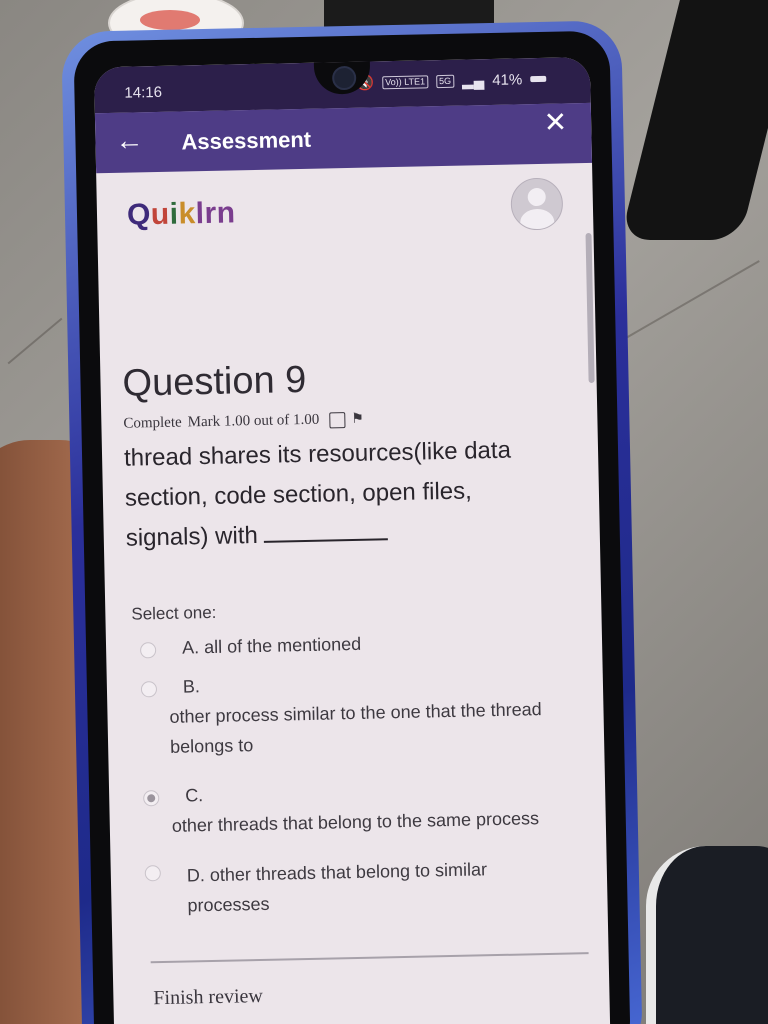 Image resolution: width=768 pixels, height=1024 pixels. I want to click on option-a: A. all of the mentioned, so click(357, 644).